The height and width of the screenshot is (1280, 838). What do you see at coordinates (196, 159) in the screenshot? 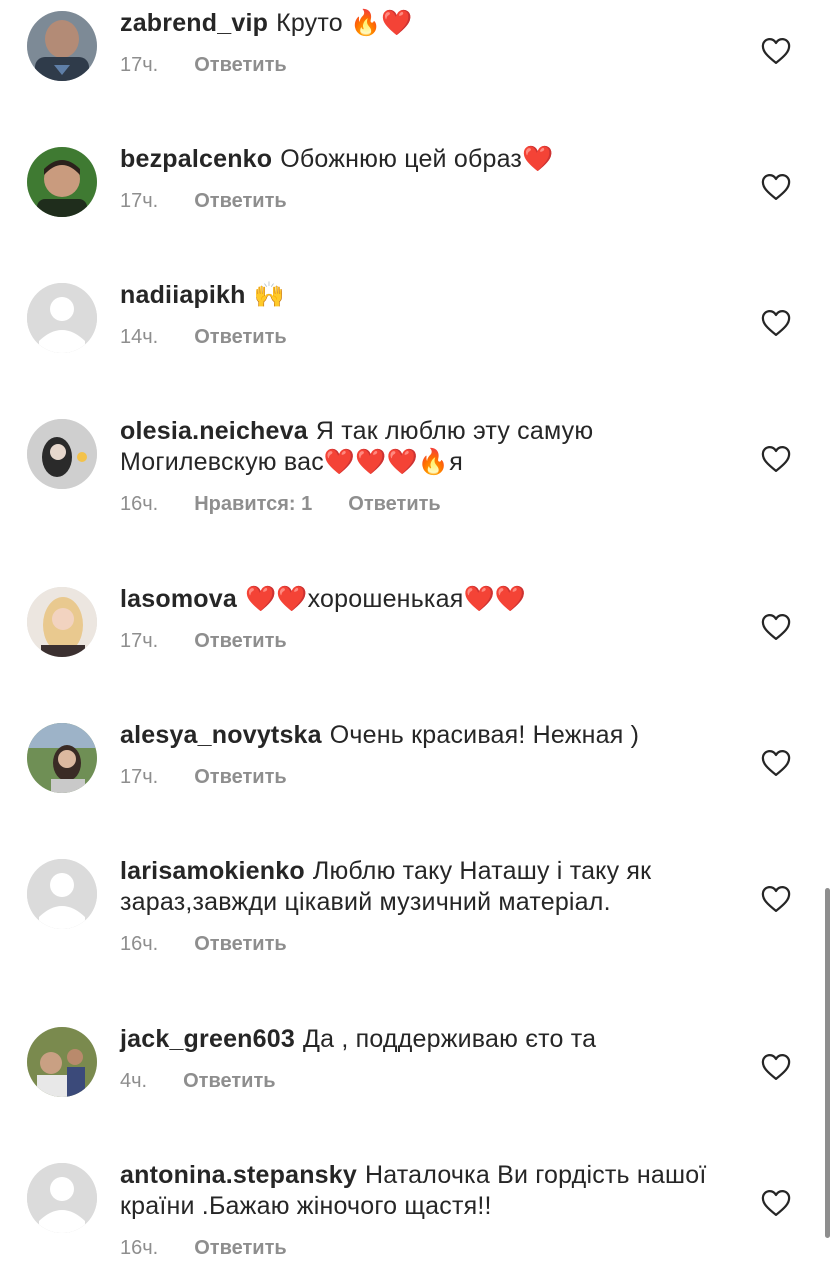
I see `comment-username: bezpalcenko` at bounding box center [196, 159].